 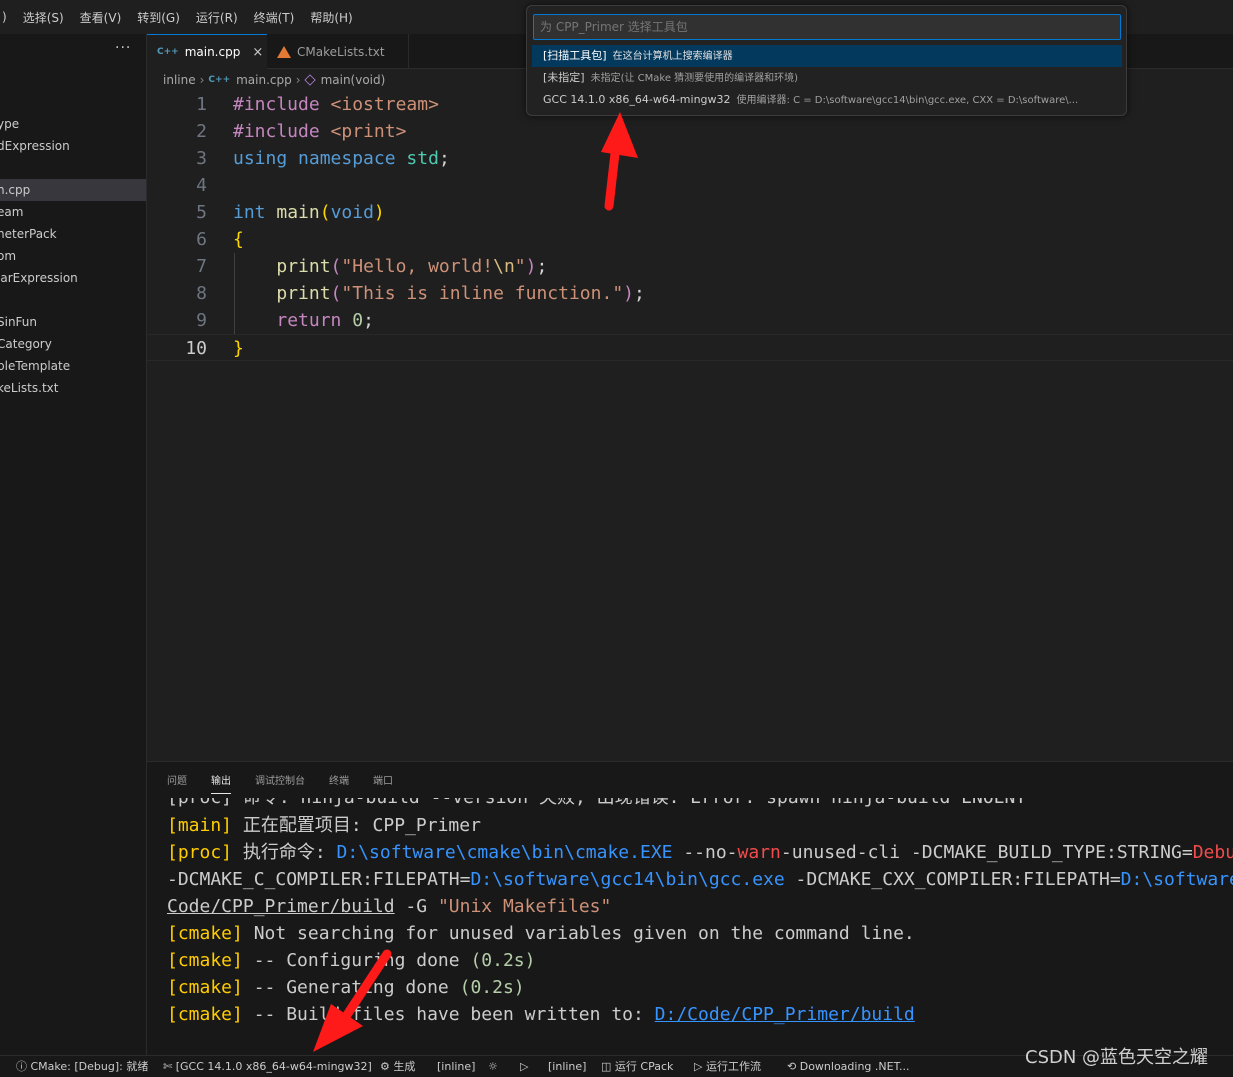 What do you see at coordinates (339, 780) in the screenshot?
I see `tab-terminal: 终端` at bounding box center [339, 780].